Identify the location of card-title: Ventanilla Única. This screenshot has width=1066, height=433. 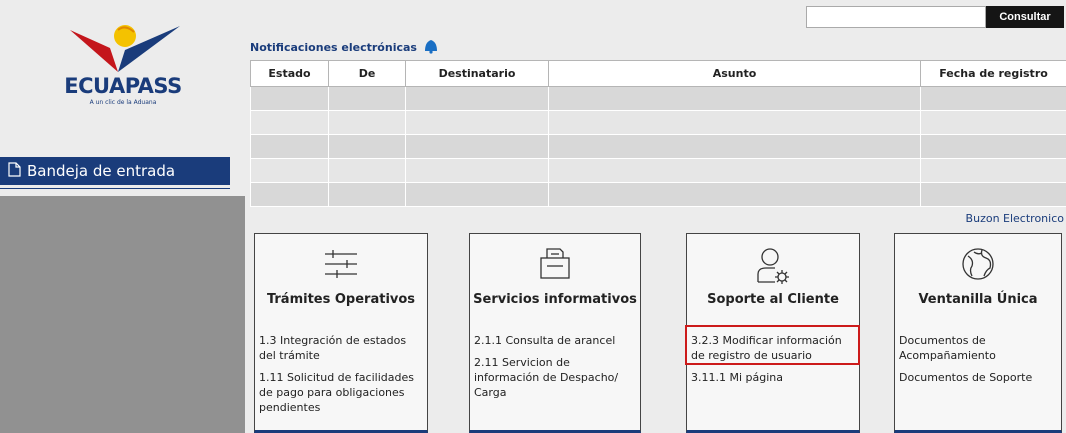
(978, 299).